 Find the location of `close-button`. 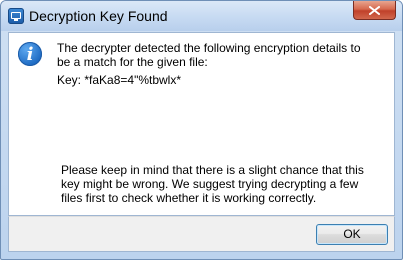

close-button is located at coordinates (374, 10).